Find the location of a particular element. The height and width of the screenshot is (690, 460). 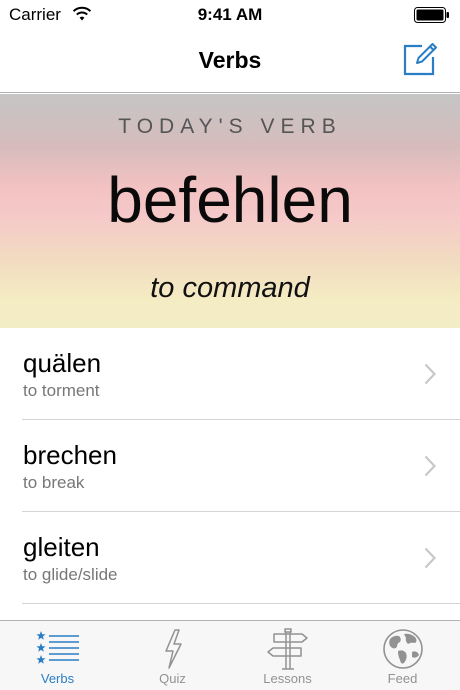

page-title: Verbs is located at coordinates (230, 60).